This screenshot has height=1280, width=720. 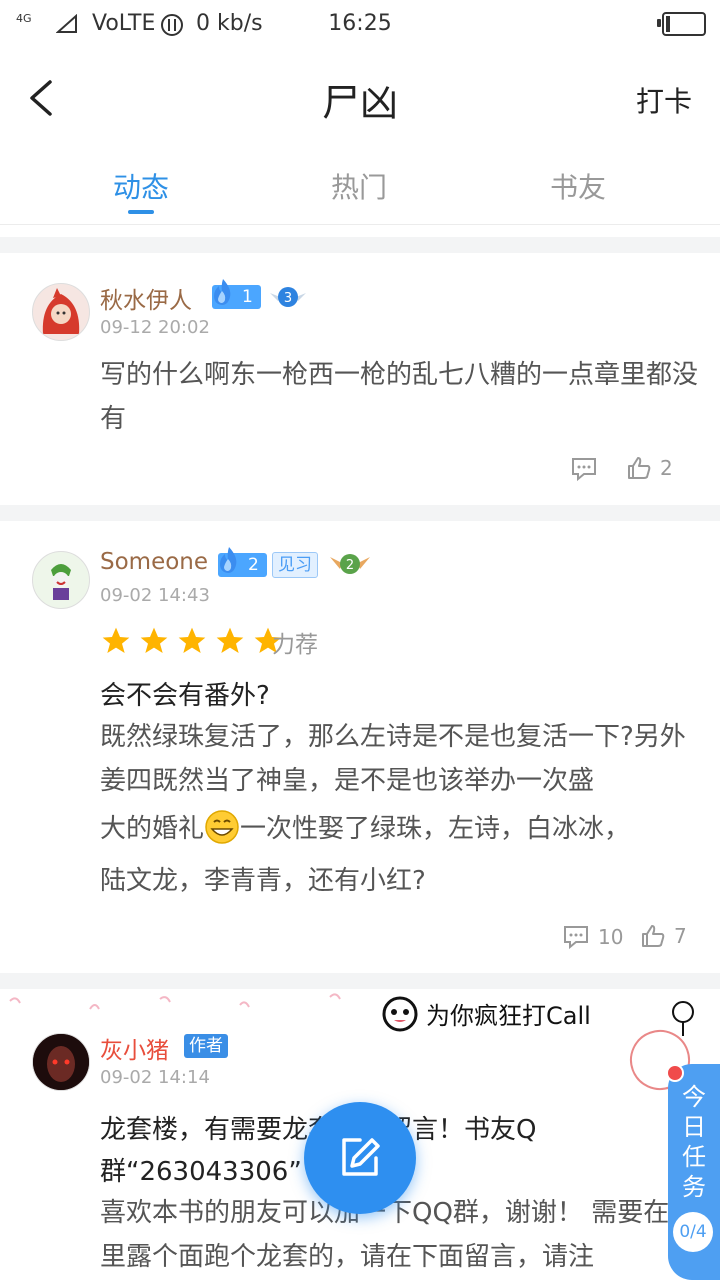 I want to click on winged-medal-icon: 3, so click(x=288, y=297).